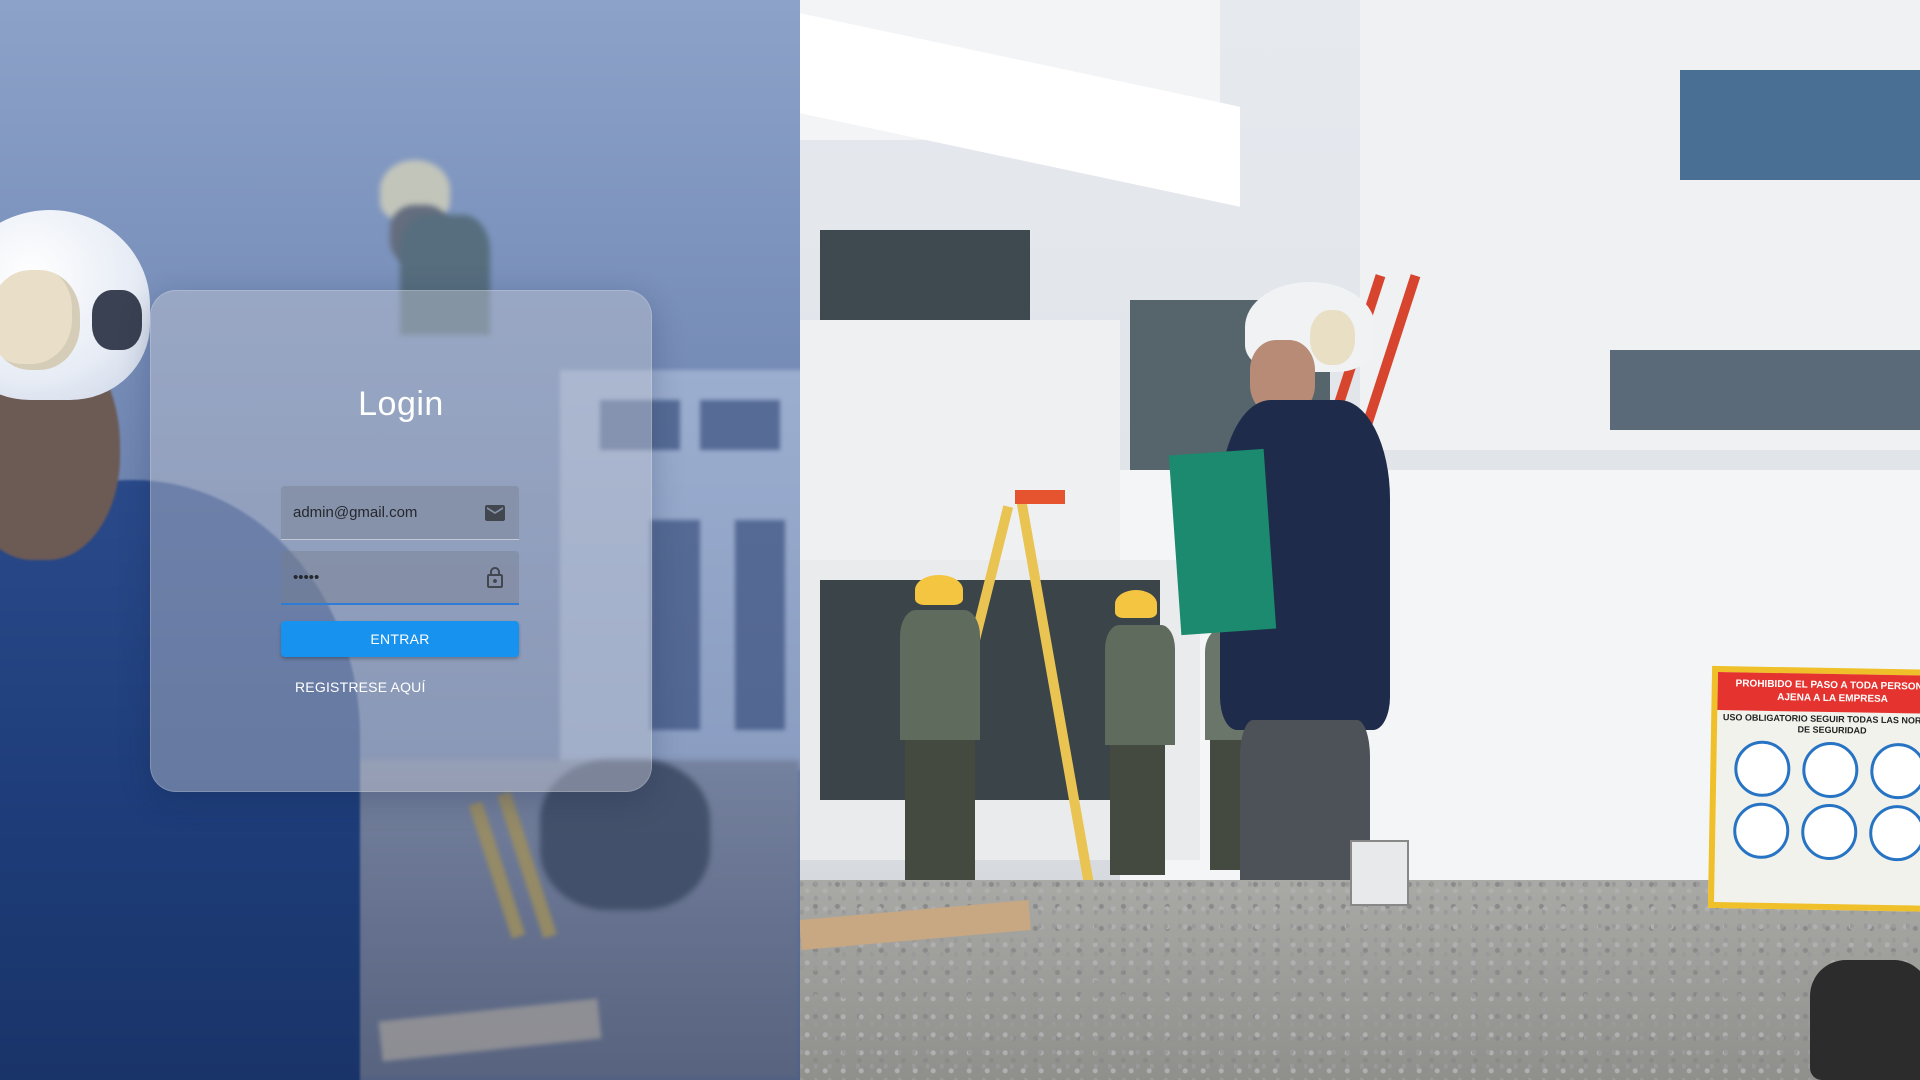  What do you see at coordinates (1765, 390) in the screenshot?
I see `building-window-right-lower` at bounding box center [1765, 390].